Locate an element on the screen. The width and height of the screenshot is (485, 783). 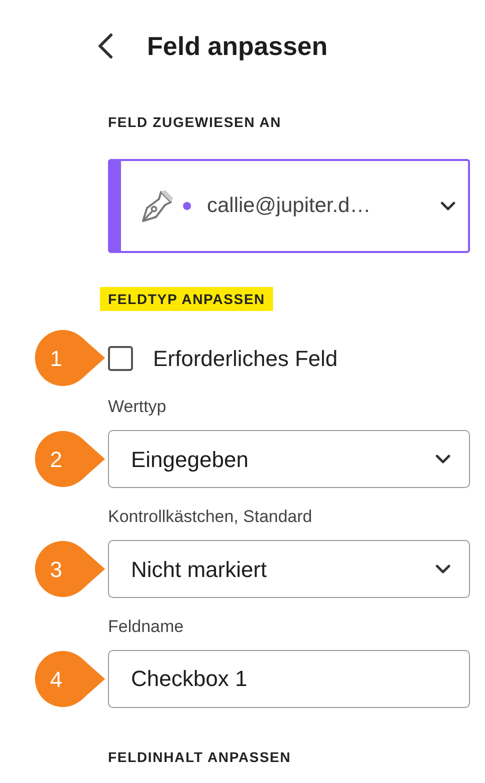
field-label: Werttyp is located at coordinates (137, 406).